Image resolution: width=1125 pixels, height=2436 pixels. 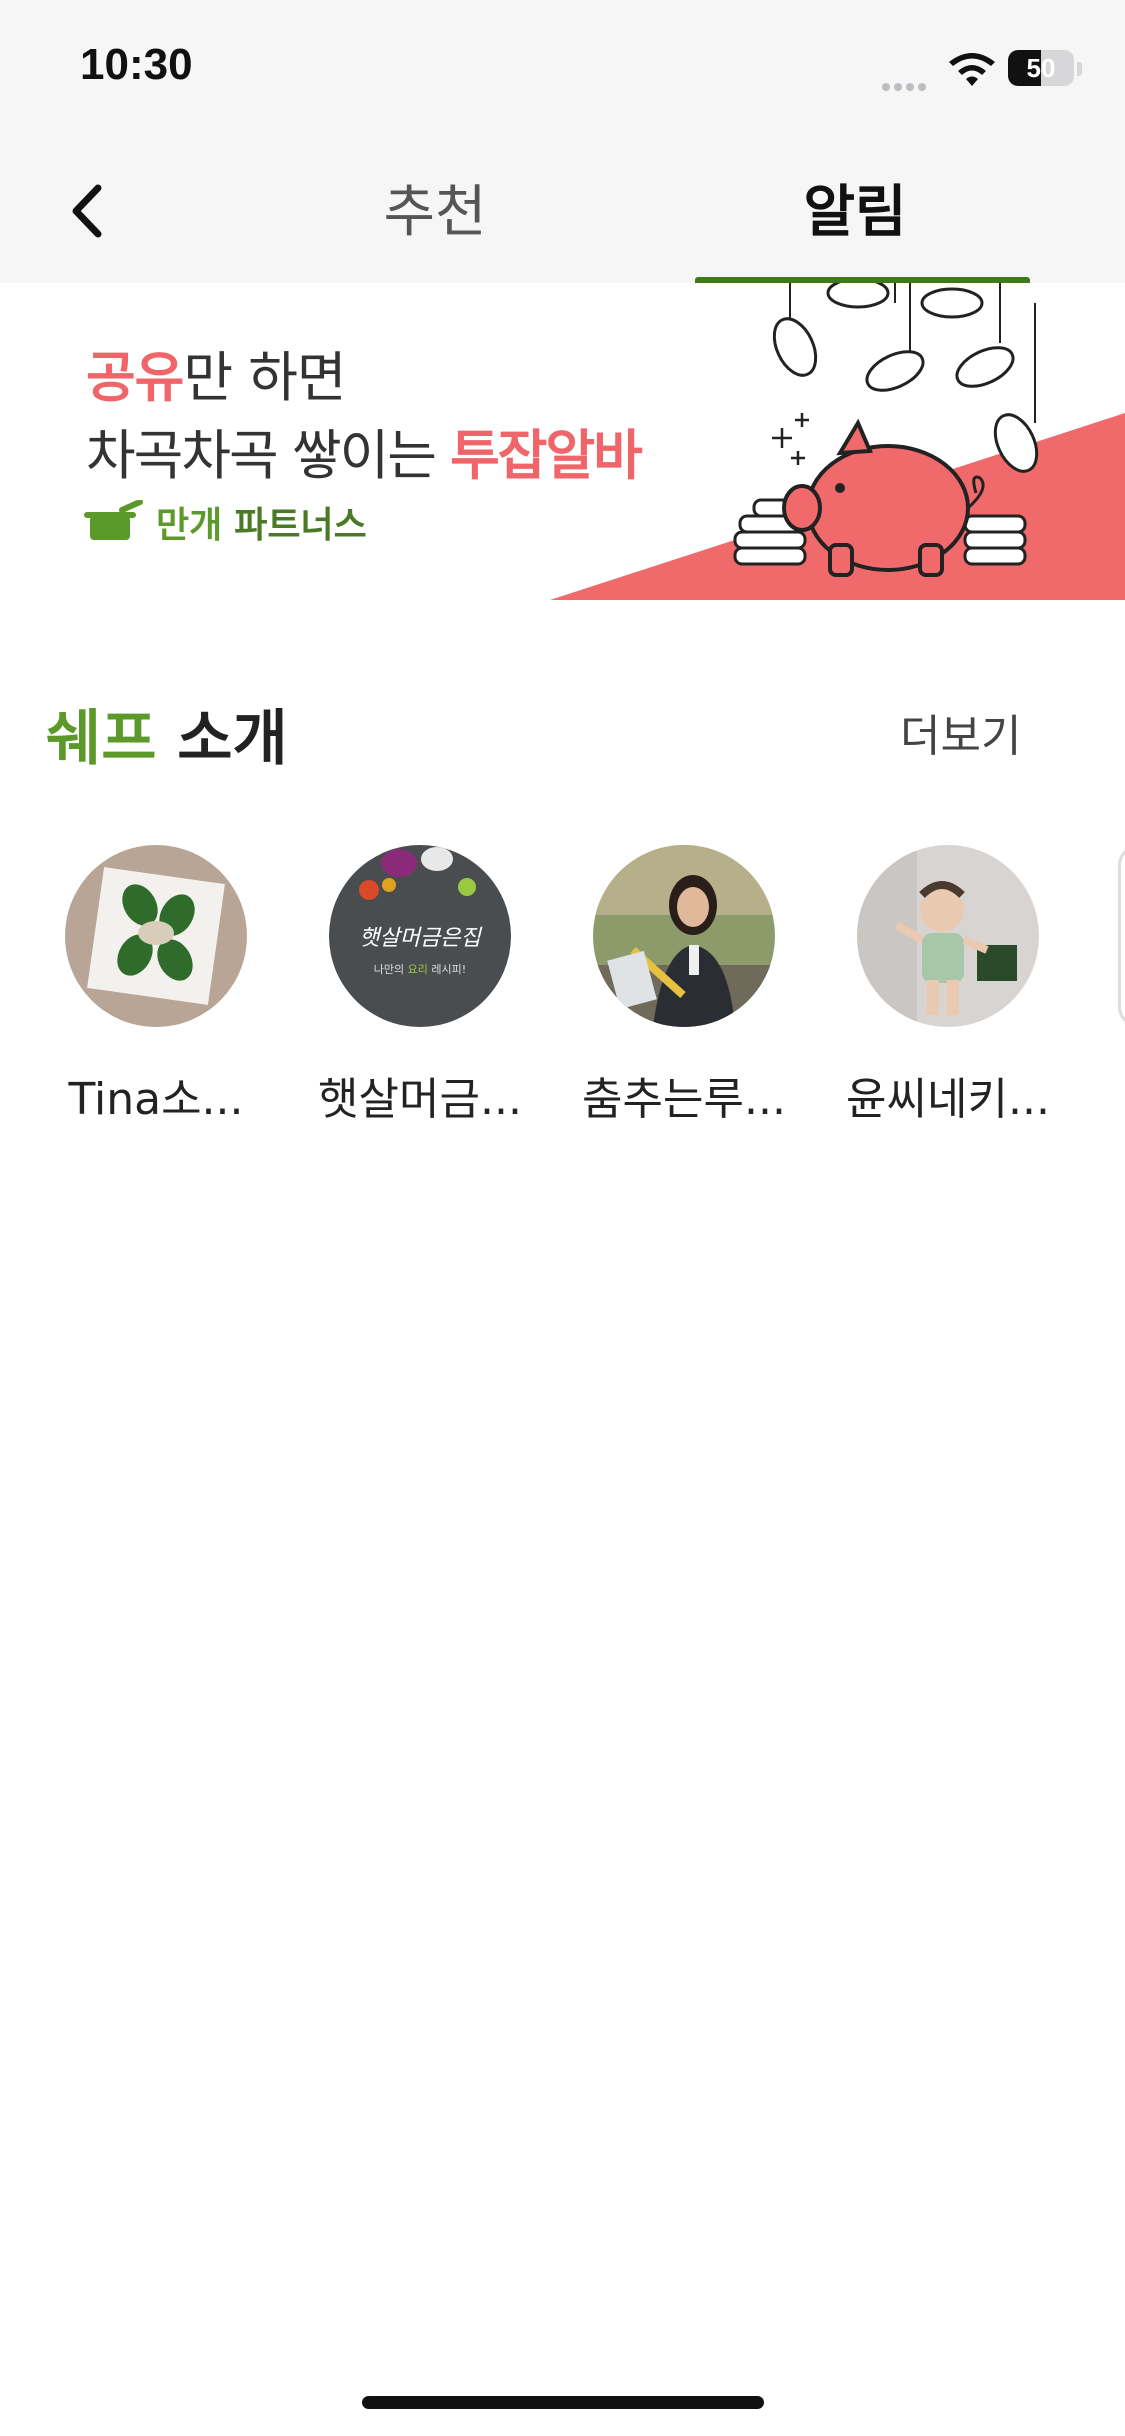 I want to click on chevron-left-icon, so click(x=90, y=211).